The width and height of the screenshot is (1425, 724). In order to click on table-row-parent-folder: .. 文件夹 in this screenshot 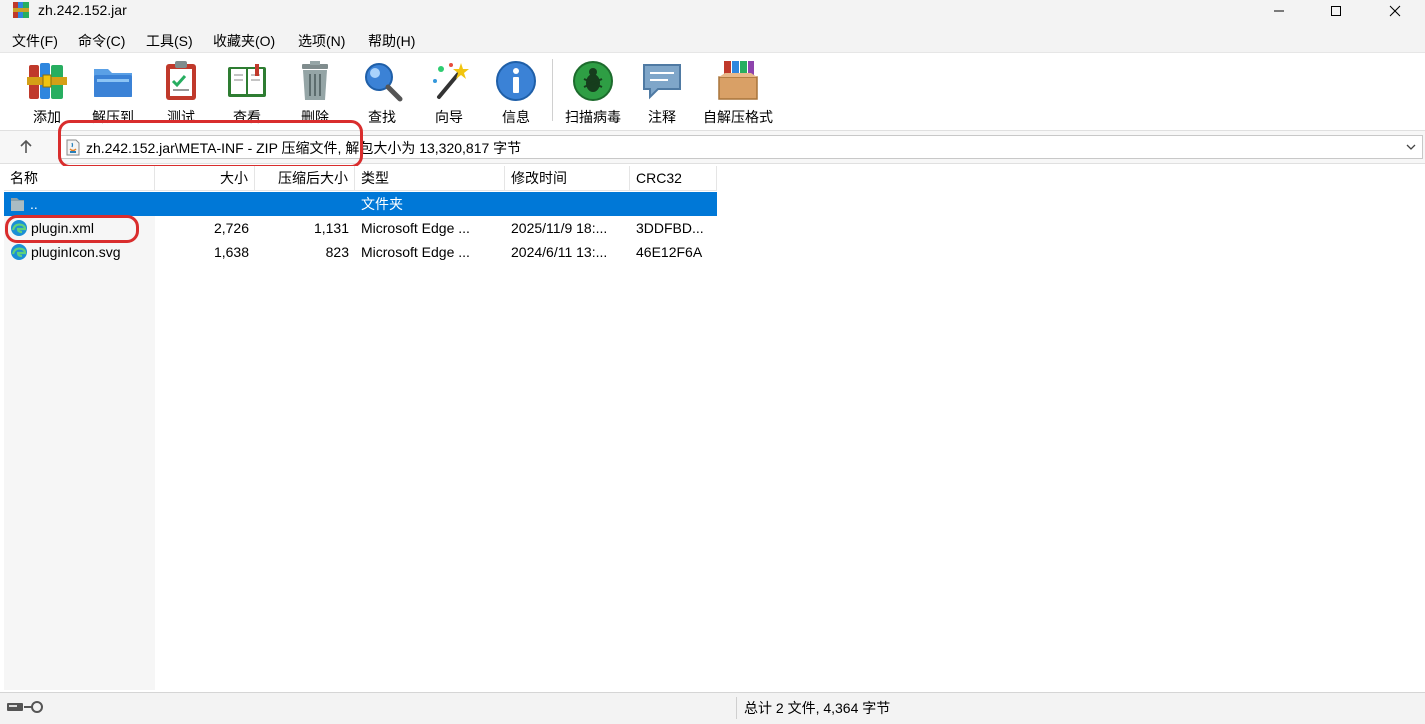, I will do `click(360, 204)`.